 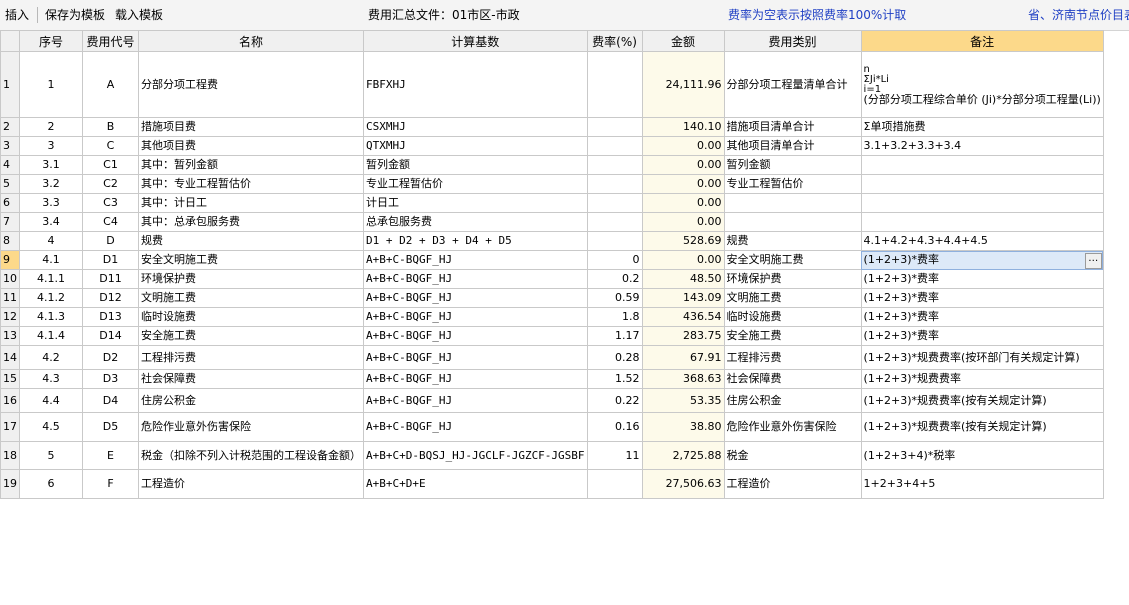 What do you see at coordinates (475, 41) in the screenshot?
I see `col-header-base: 计算基数` at bounding box center [475, 41].